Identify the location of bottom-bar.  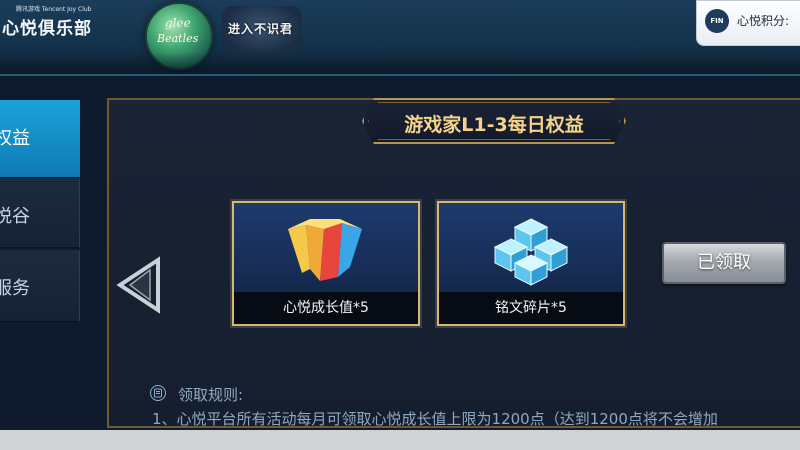
(400, 440).